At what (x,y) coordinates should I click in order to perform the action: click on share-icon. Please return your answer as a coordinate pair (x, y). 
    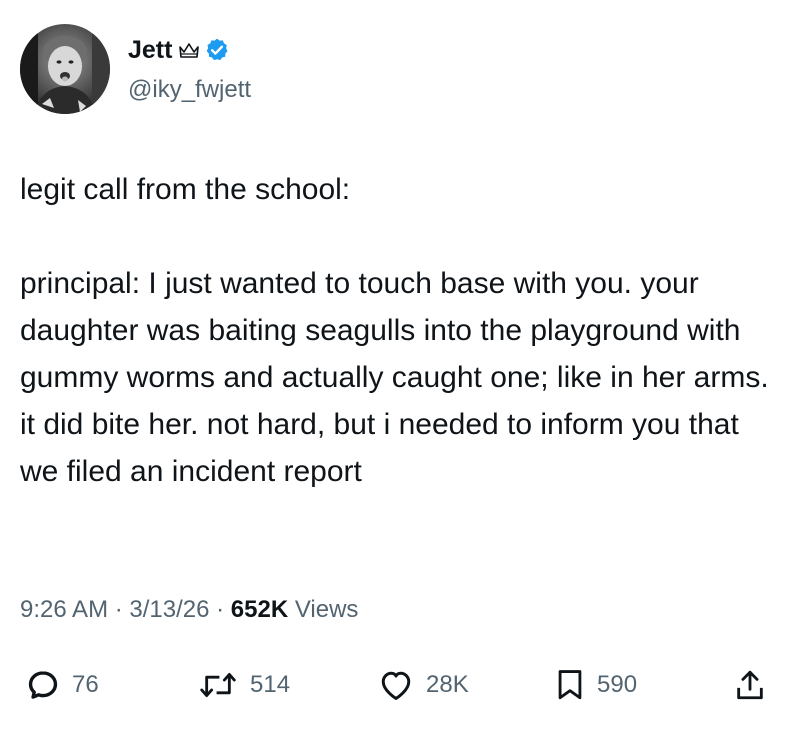
    Looking at the image, I should click on (750, 685).